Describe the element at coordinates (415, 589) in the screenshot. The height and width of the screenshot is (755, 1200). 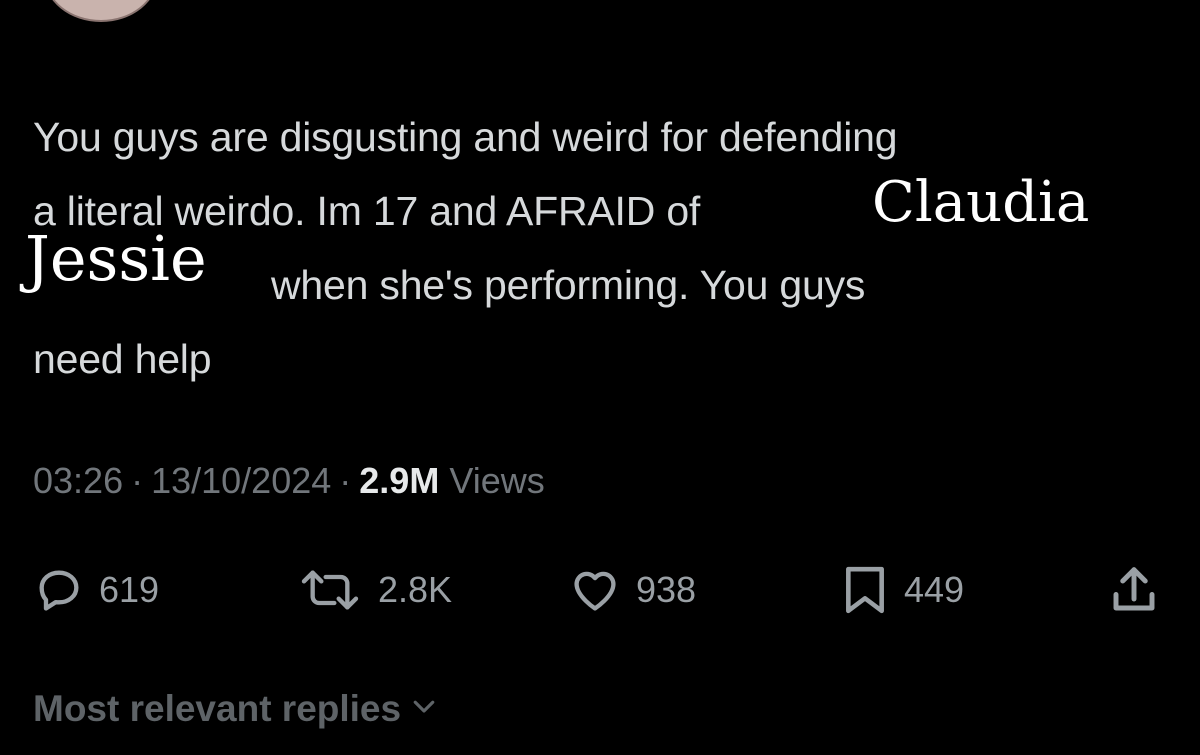
I see `retweet-count: 2.8K` at that location.